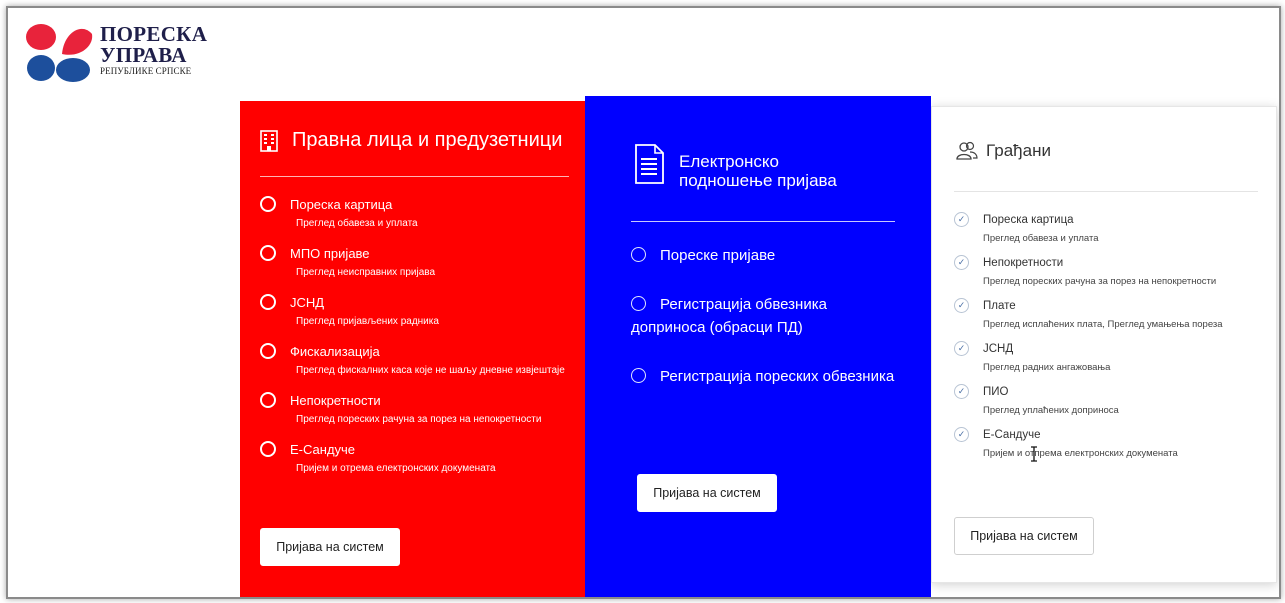 The width and height of the screenshot is (1285, 603). What do you see at coordinates (649, 164) in the screenshot?
I see `document-icon` at bounding box center [649, 164].